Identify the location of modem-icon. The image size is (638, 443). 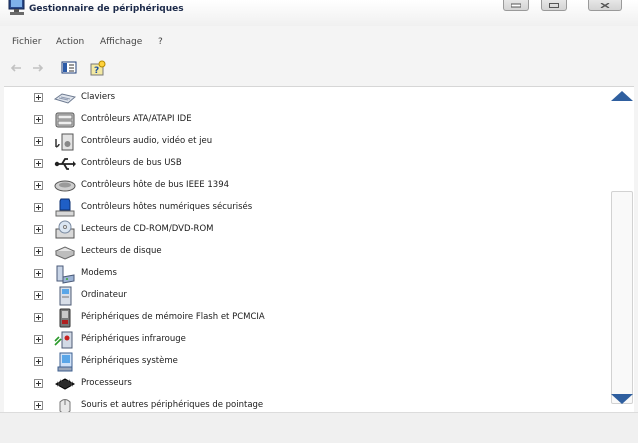
(65, 274).